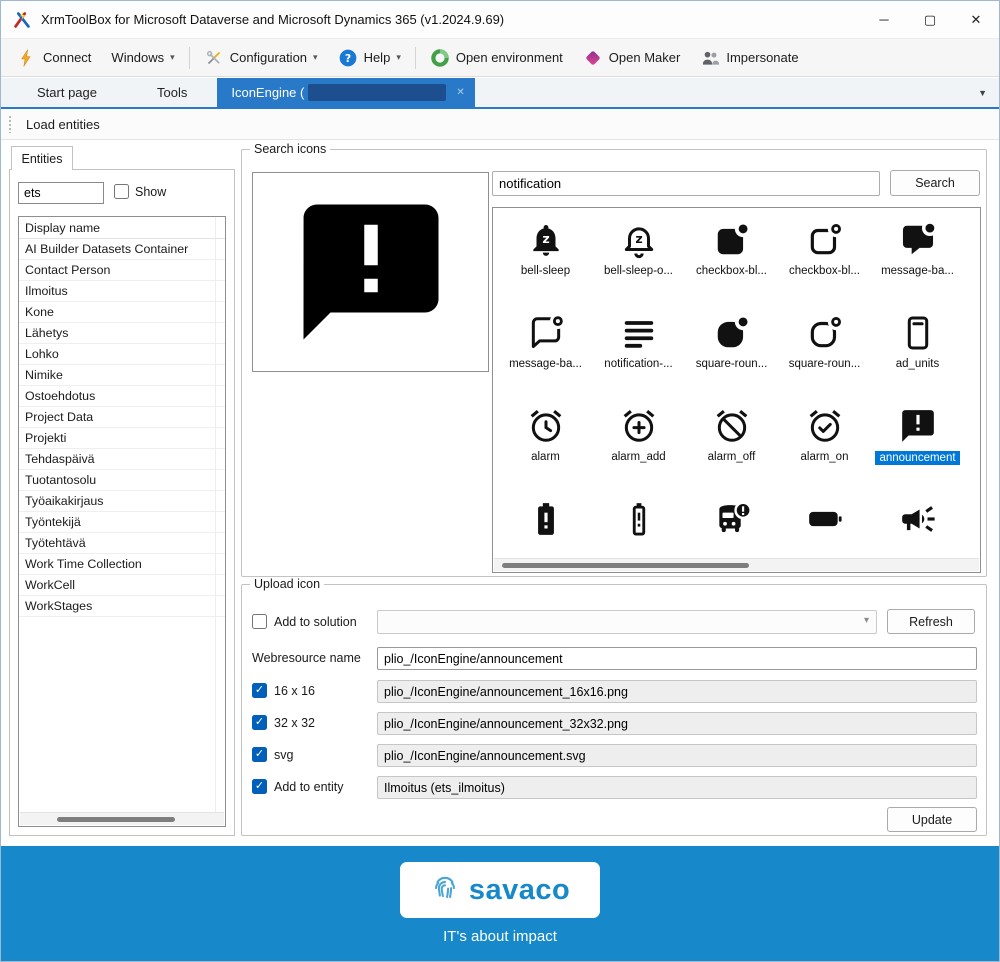  I want to click on icon-result: announcement, so click(917, 444).